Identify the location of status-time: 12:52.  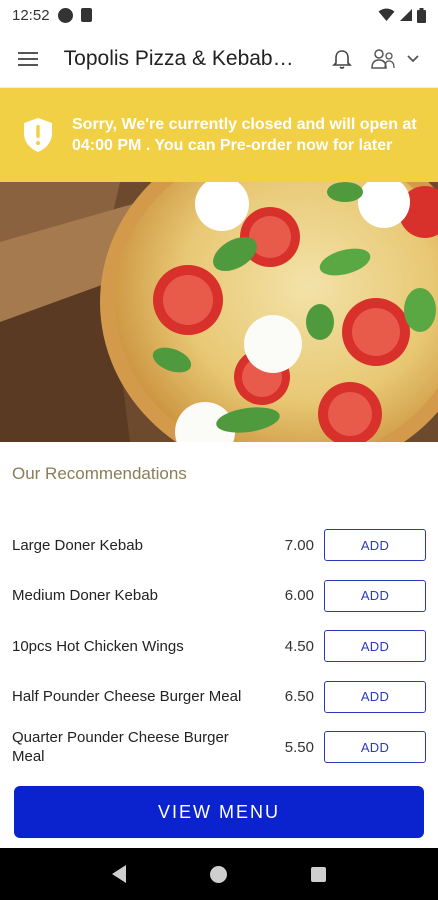
(31, 15).